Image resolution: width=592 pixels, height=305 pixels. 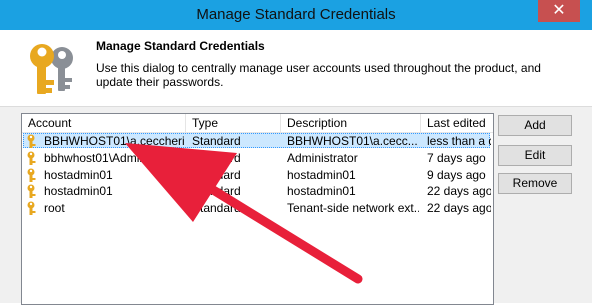 What do you see at coordinates (456, 175) in the screenshot?
I see `cell-last-edited: 9 days ago` at bounding box center [456, 175].